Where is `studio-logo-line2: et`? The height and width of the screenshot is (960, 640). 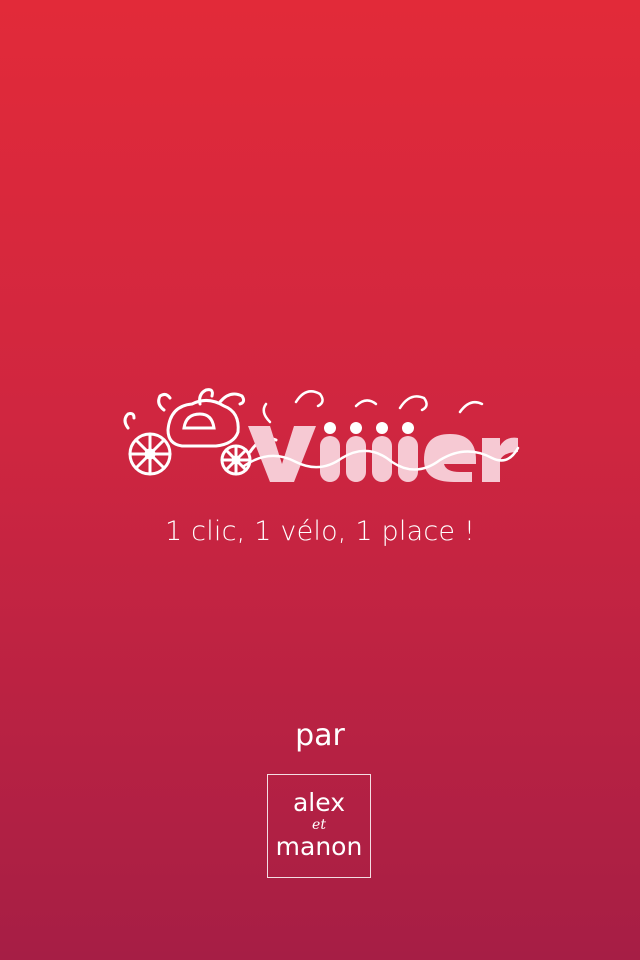
studio-logo-line2: et is located at coordinates (319, 825).